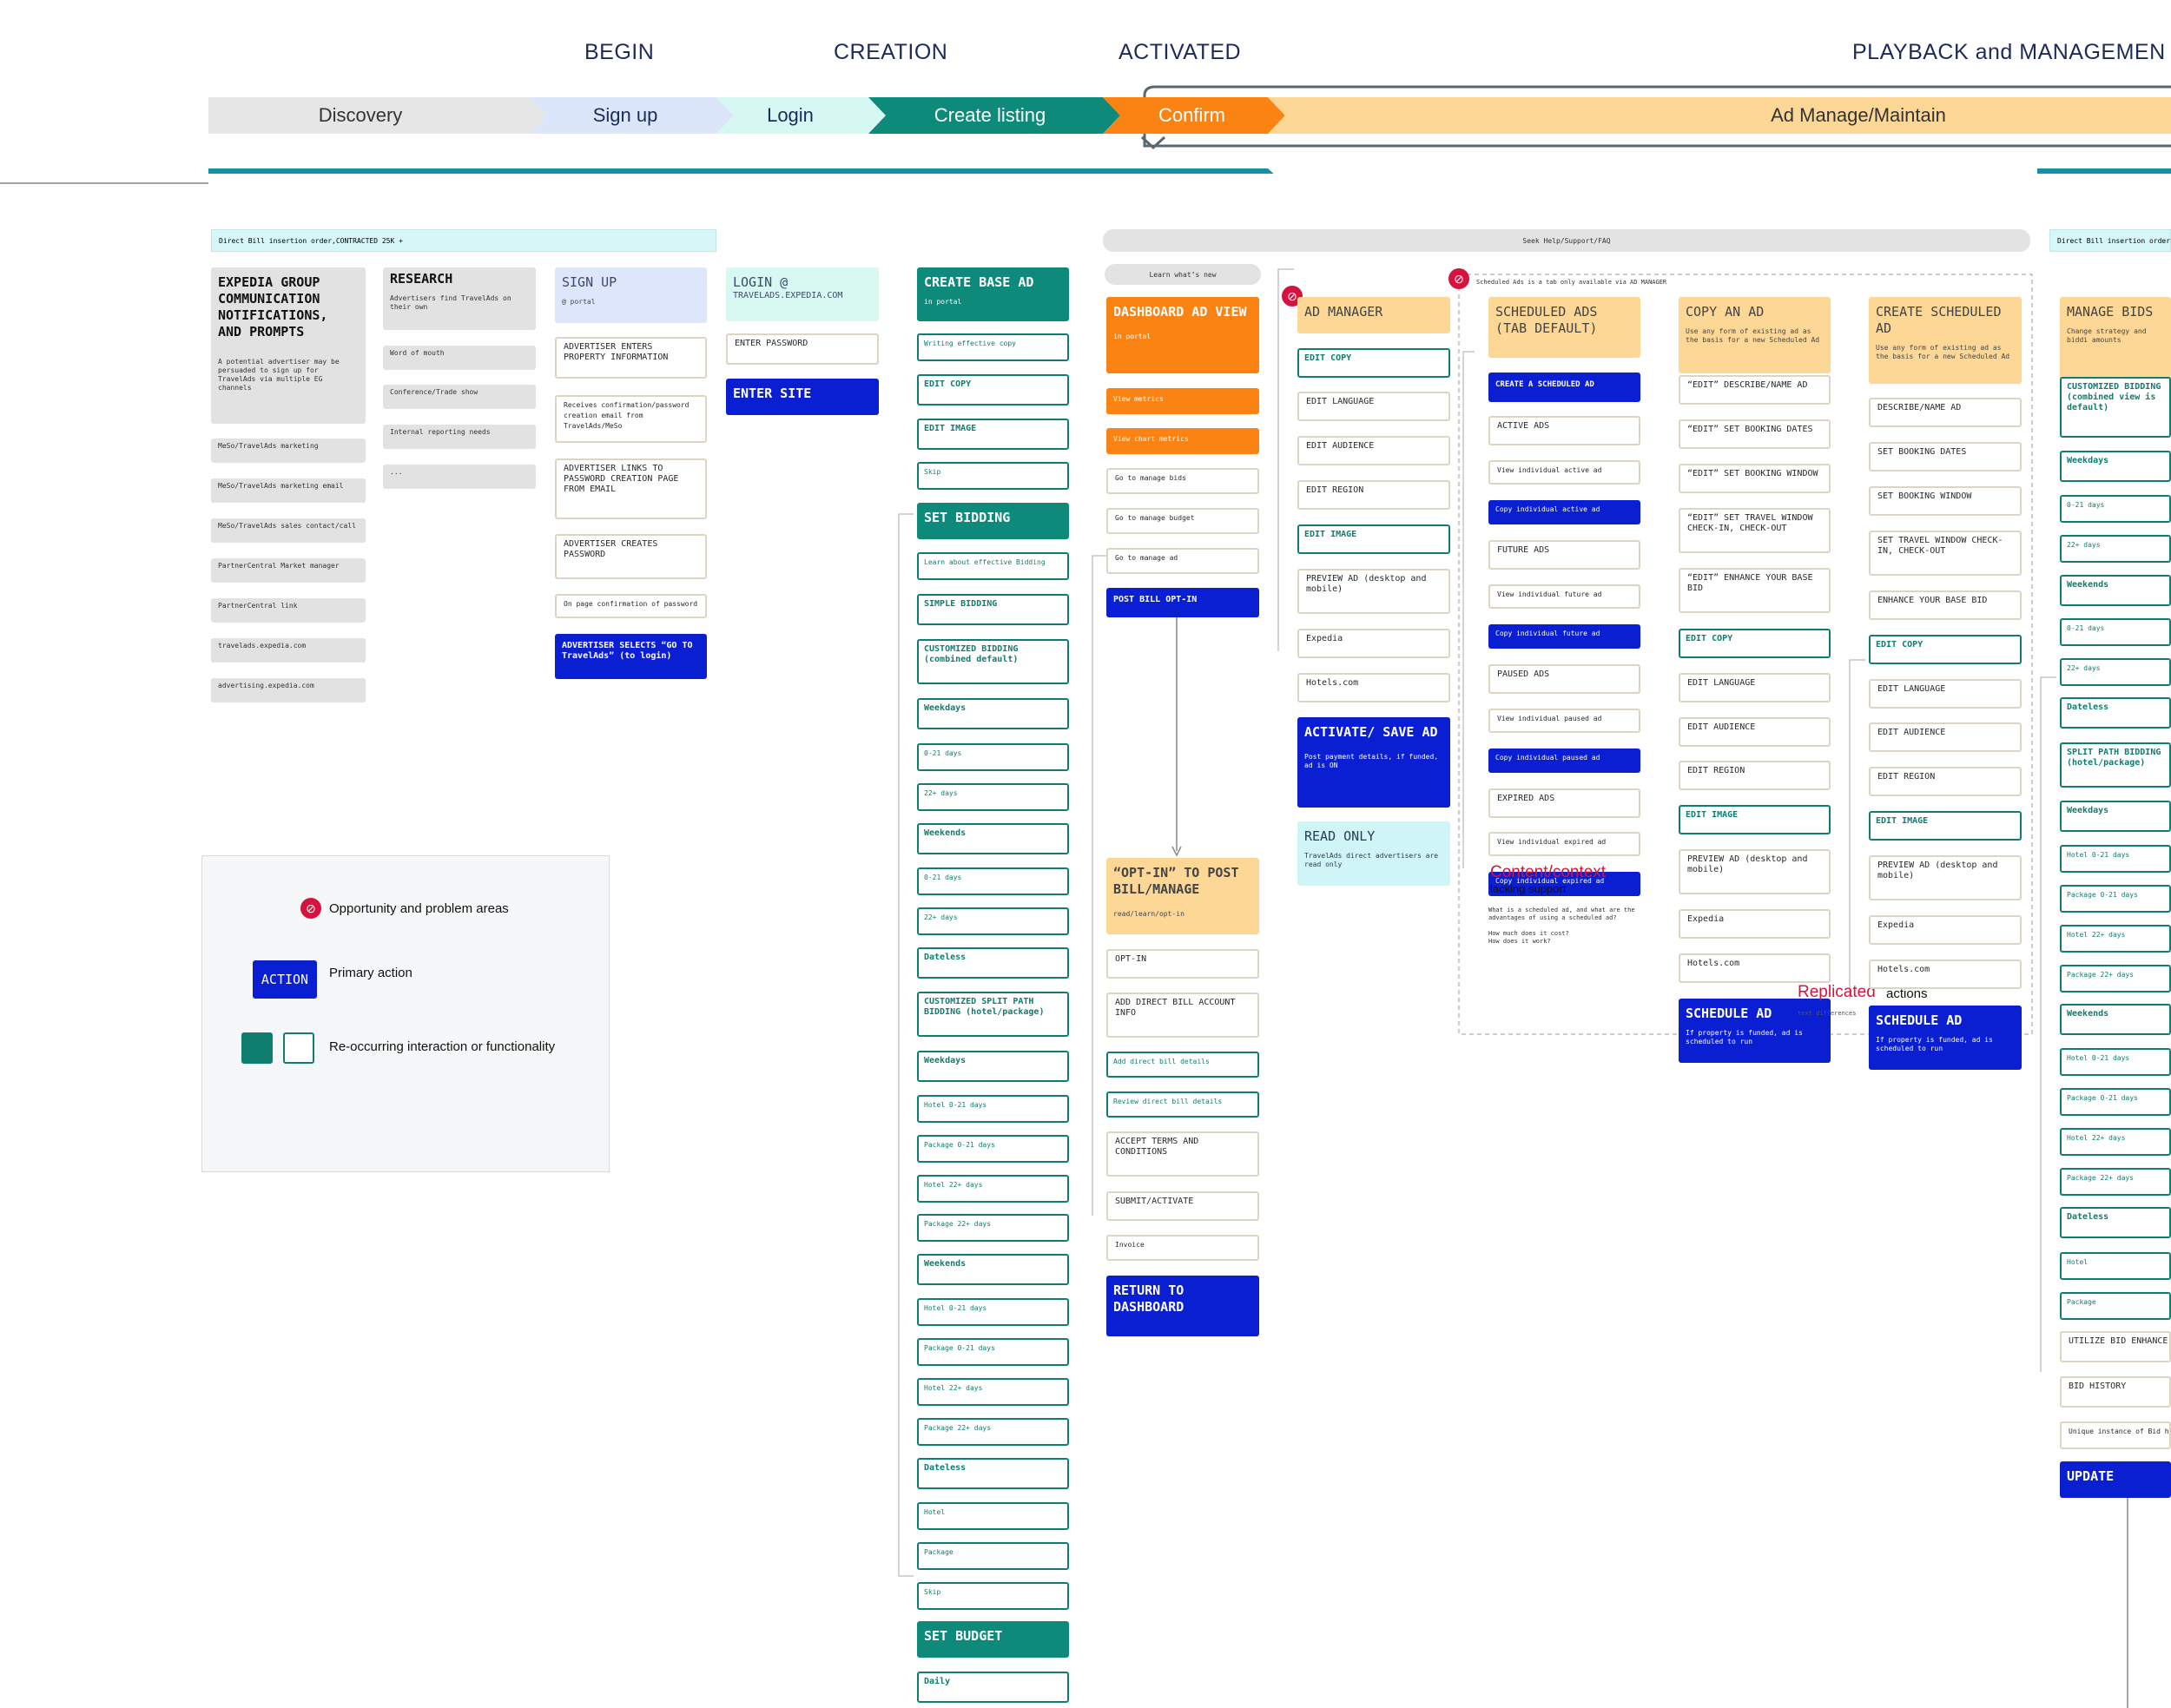 The width and height of the screenshot is (2171, 1708). Describe the element at coordinates (1945, 737) in the screenshot. I see `item-create-sched: EDIT AUDIENCE` at that location.